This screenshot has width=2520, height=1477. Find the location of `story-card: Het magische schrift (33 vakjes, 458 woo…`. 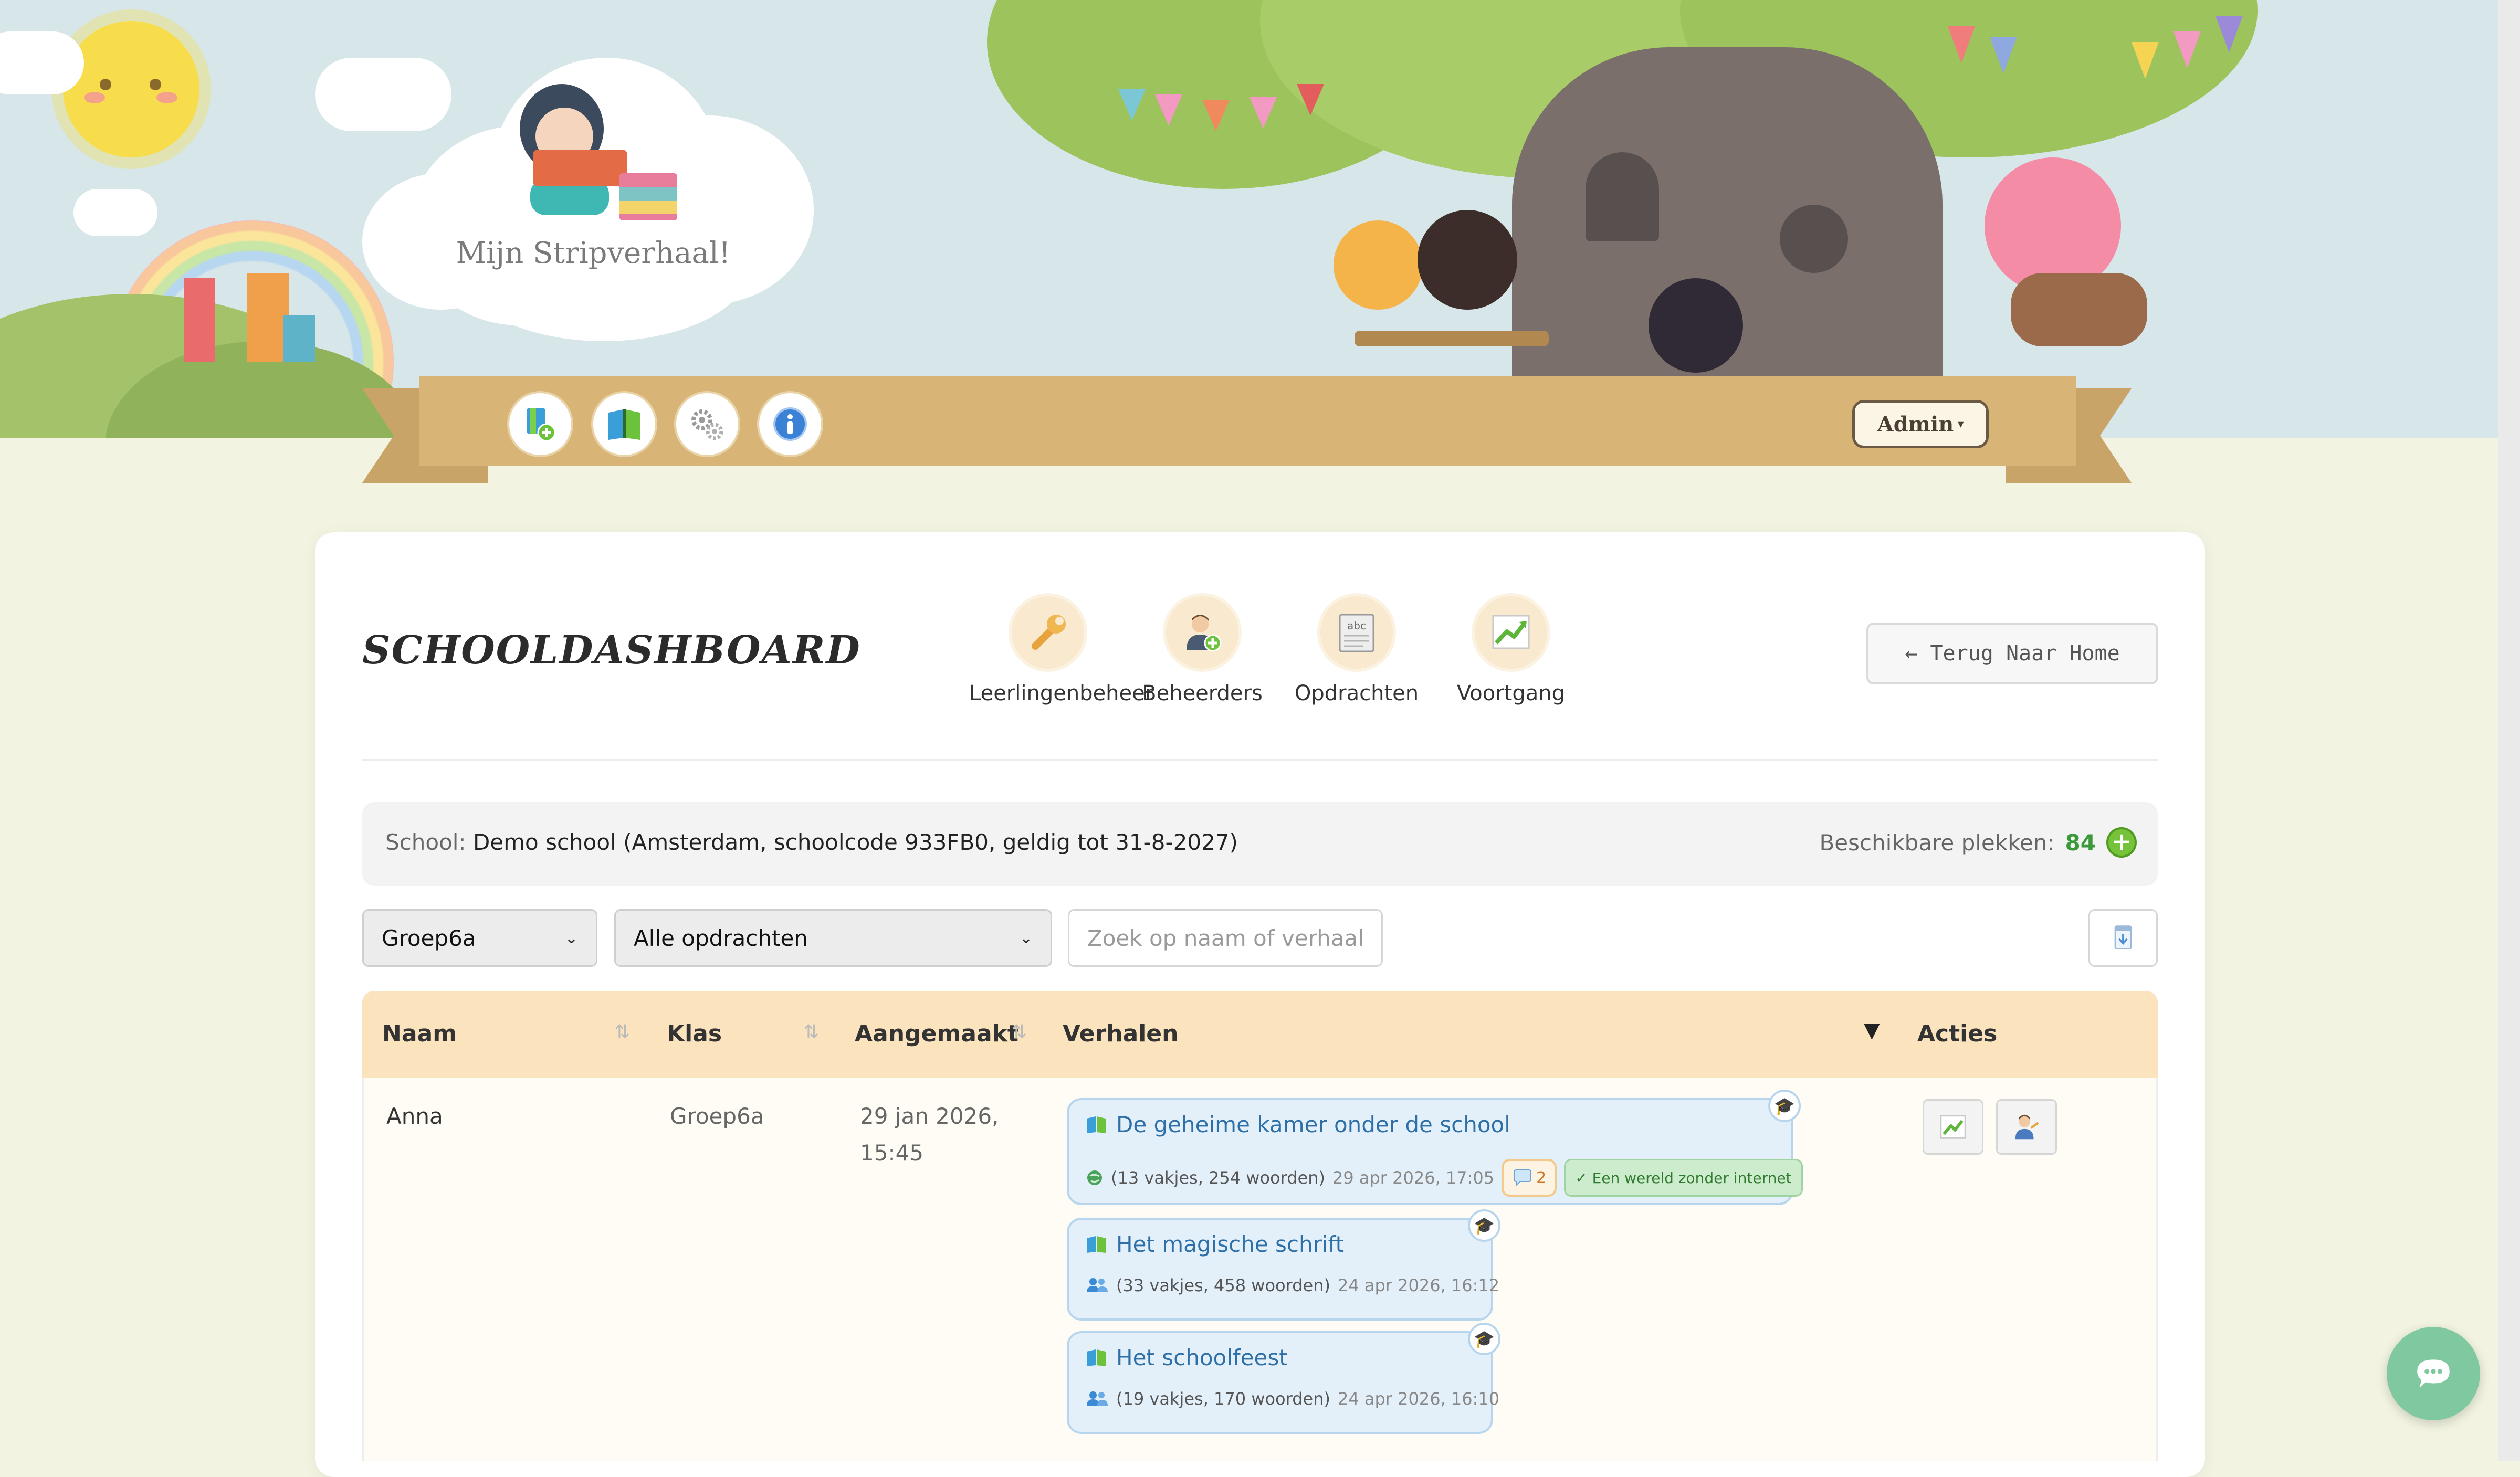

story-card: Het magische schrift (33 vakjes, 458 woo… is located at coordinates (1283, 1269).